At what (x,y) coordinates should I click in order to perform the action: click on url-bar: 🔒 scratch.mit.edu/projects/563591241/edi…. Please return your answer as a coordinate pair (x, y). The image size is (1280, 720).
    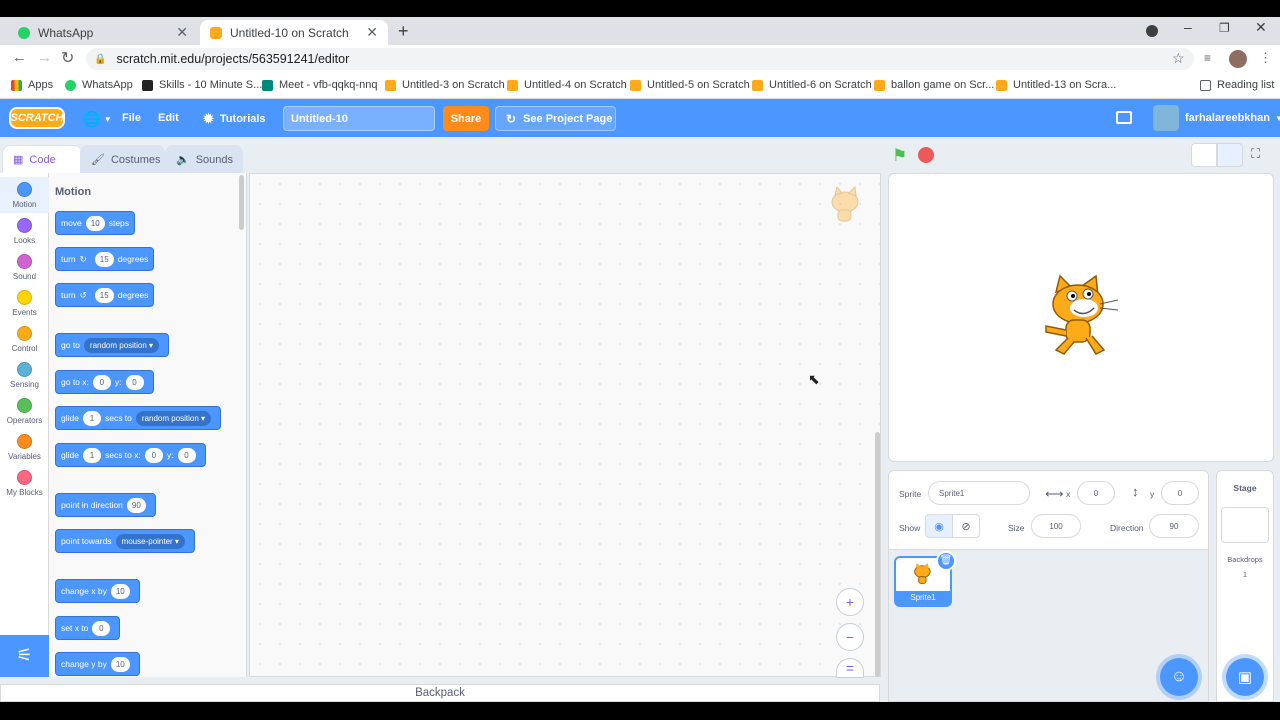
    Looking at the image, I should click on (640, 59).